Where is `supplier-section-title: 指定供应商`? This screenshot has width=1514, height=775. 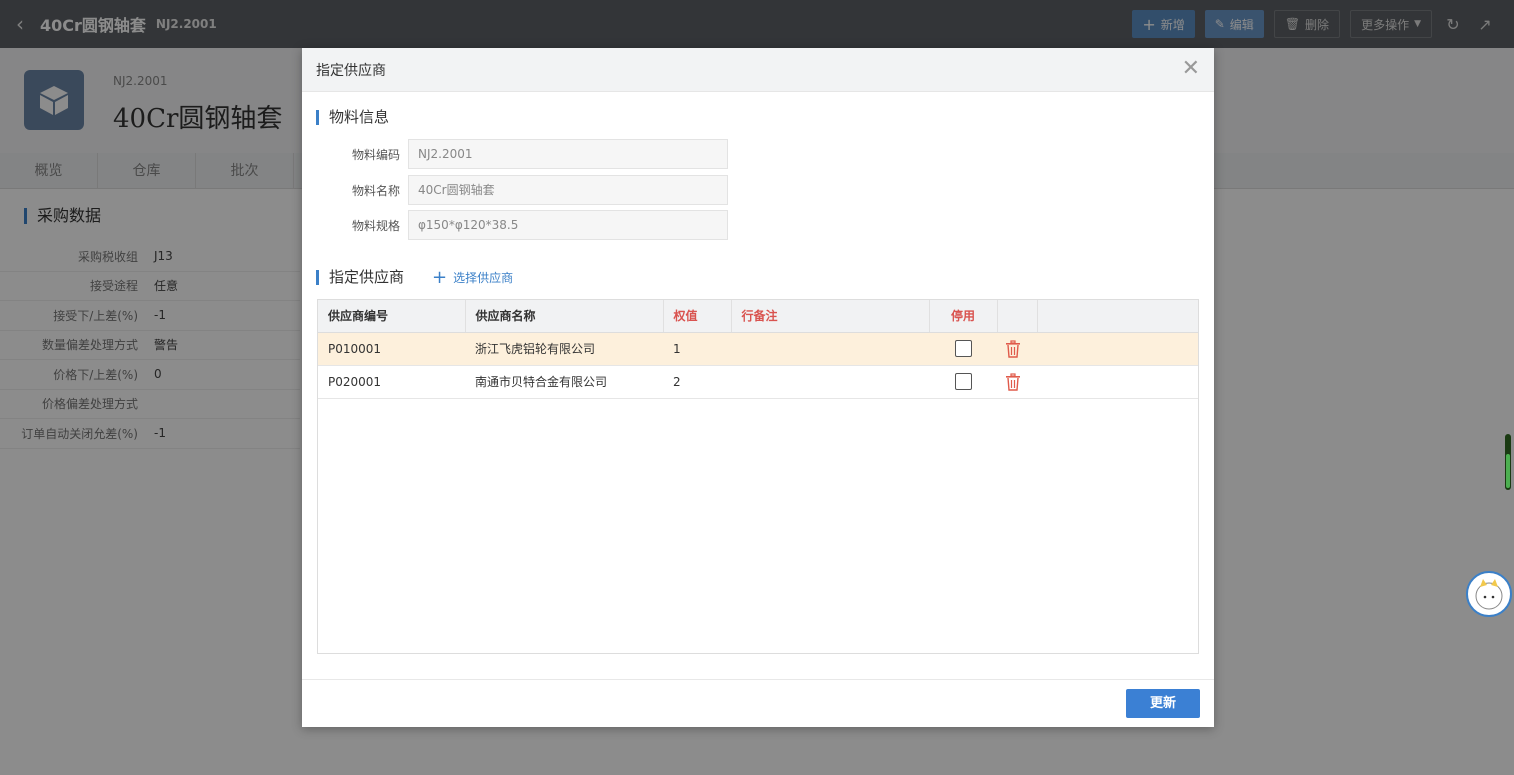 supplier-section-title: 指定供应商 is located at coordinates (360, 277).